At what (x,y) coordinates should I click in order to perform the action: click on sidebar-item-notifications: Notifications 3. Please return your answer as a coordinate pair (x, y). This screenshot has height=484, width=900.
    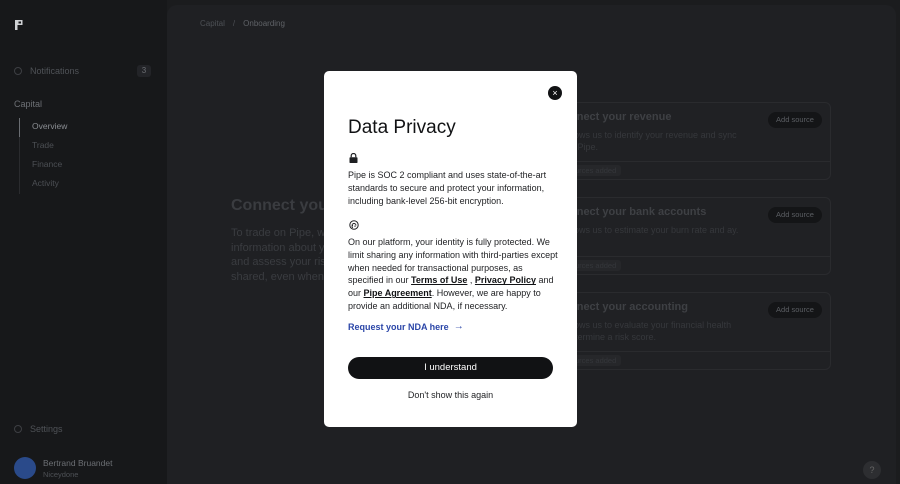
    Looking at the image, I should click on (83, 71).